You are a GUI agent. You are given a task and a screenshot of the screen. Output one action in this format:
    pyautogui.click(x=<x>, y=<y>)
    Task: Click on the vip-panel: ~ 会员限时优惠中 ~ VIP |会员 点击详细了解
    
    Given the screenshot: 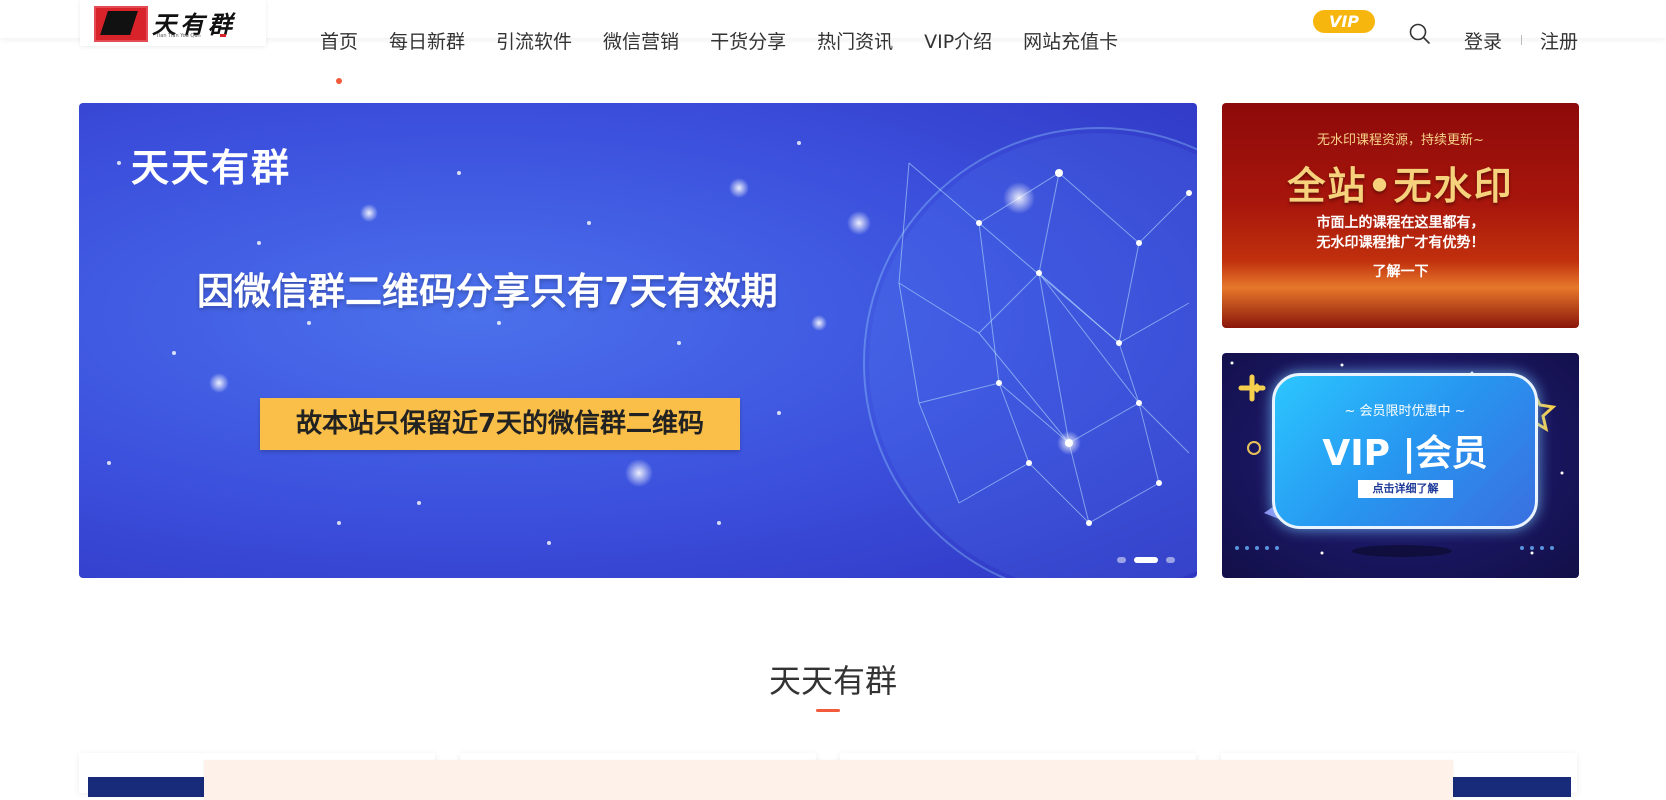 What is the action you would take?
    pyautogui.click(x=1405, y=451)
    